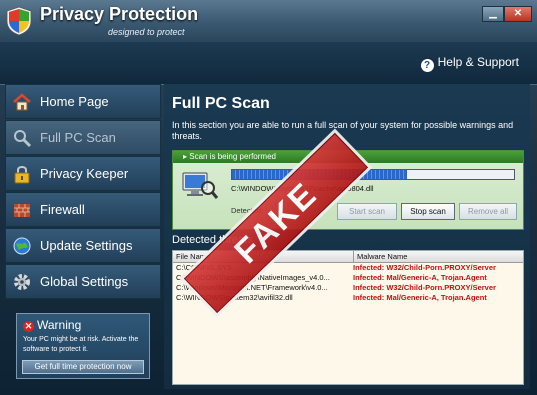 This screenshot has width=537, height=395. Describe the element at coordinates (488, 211) in the screenshot. I see `remove-all-button: Remove all` at that location.